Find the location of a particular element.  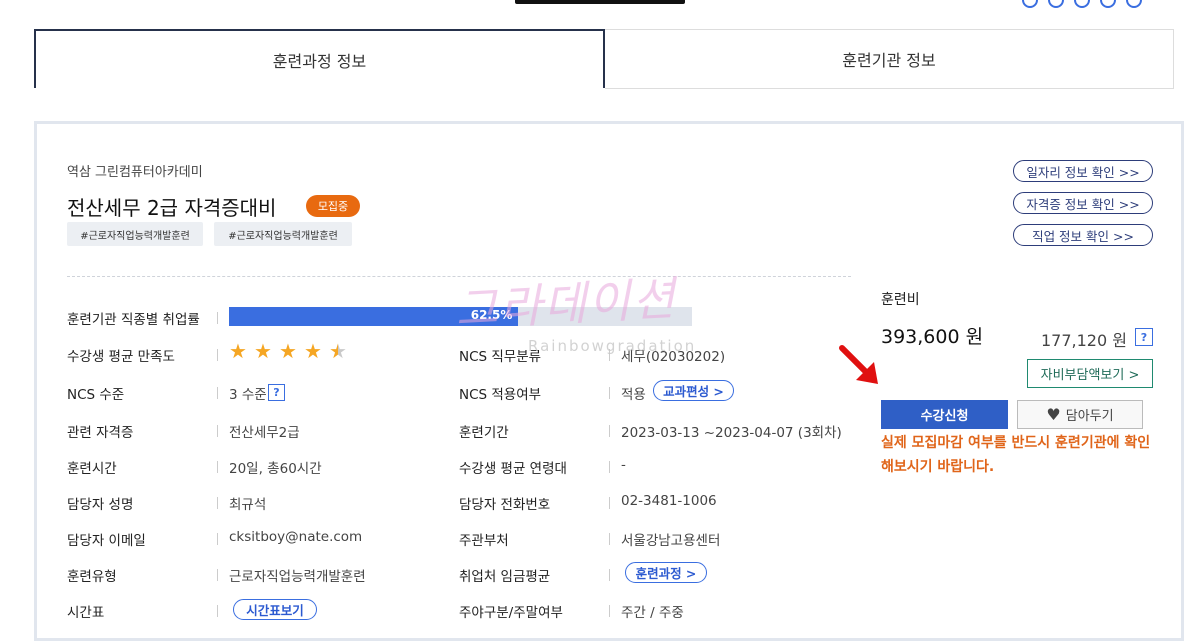

wage-course-button: 훈련과정 > is located at coordinates (666, 572).